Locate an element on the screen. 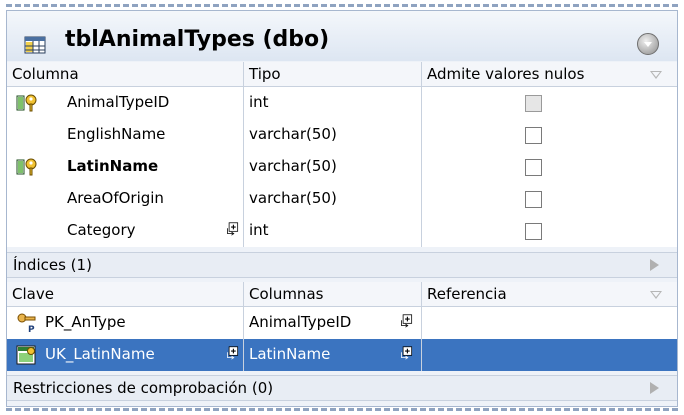  column-row: AreaOfOrigin varchar(50) is located at coordinates (342, 199).